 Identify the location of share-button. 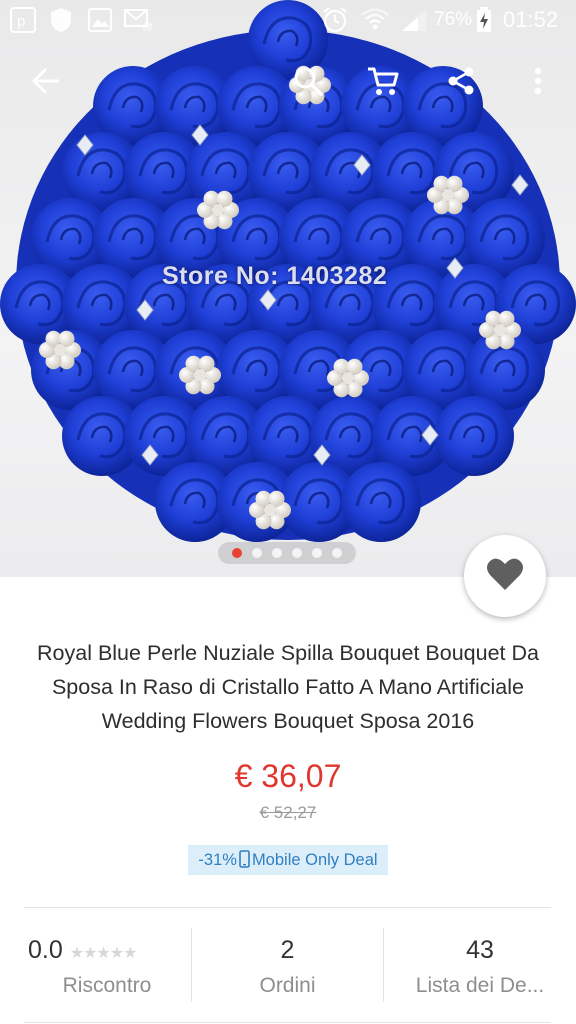
(461, 83).